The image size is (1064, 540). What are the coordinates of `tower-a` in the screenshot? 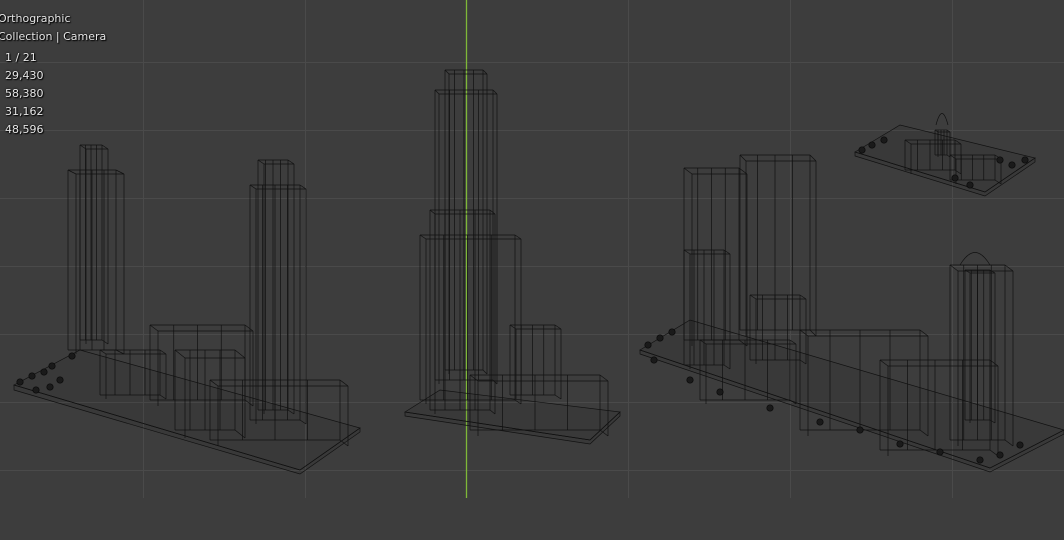 It's located at (96, 262).